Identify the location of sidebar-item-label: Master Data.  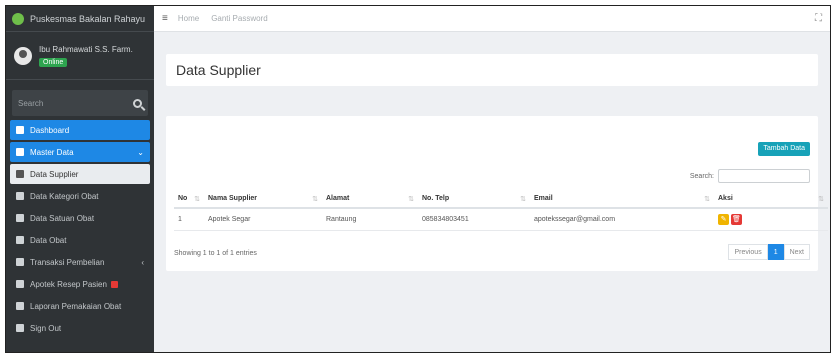
(52, 152).